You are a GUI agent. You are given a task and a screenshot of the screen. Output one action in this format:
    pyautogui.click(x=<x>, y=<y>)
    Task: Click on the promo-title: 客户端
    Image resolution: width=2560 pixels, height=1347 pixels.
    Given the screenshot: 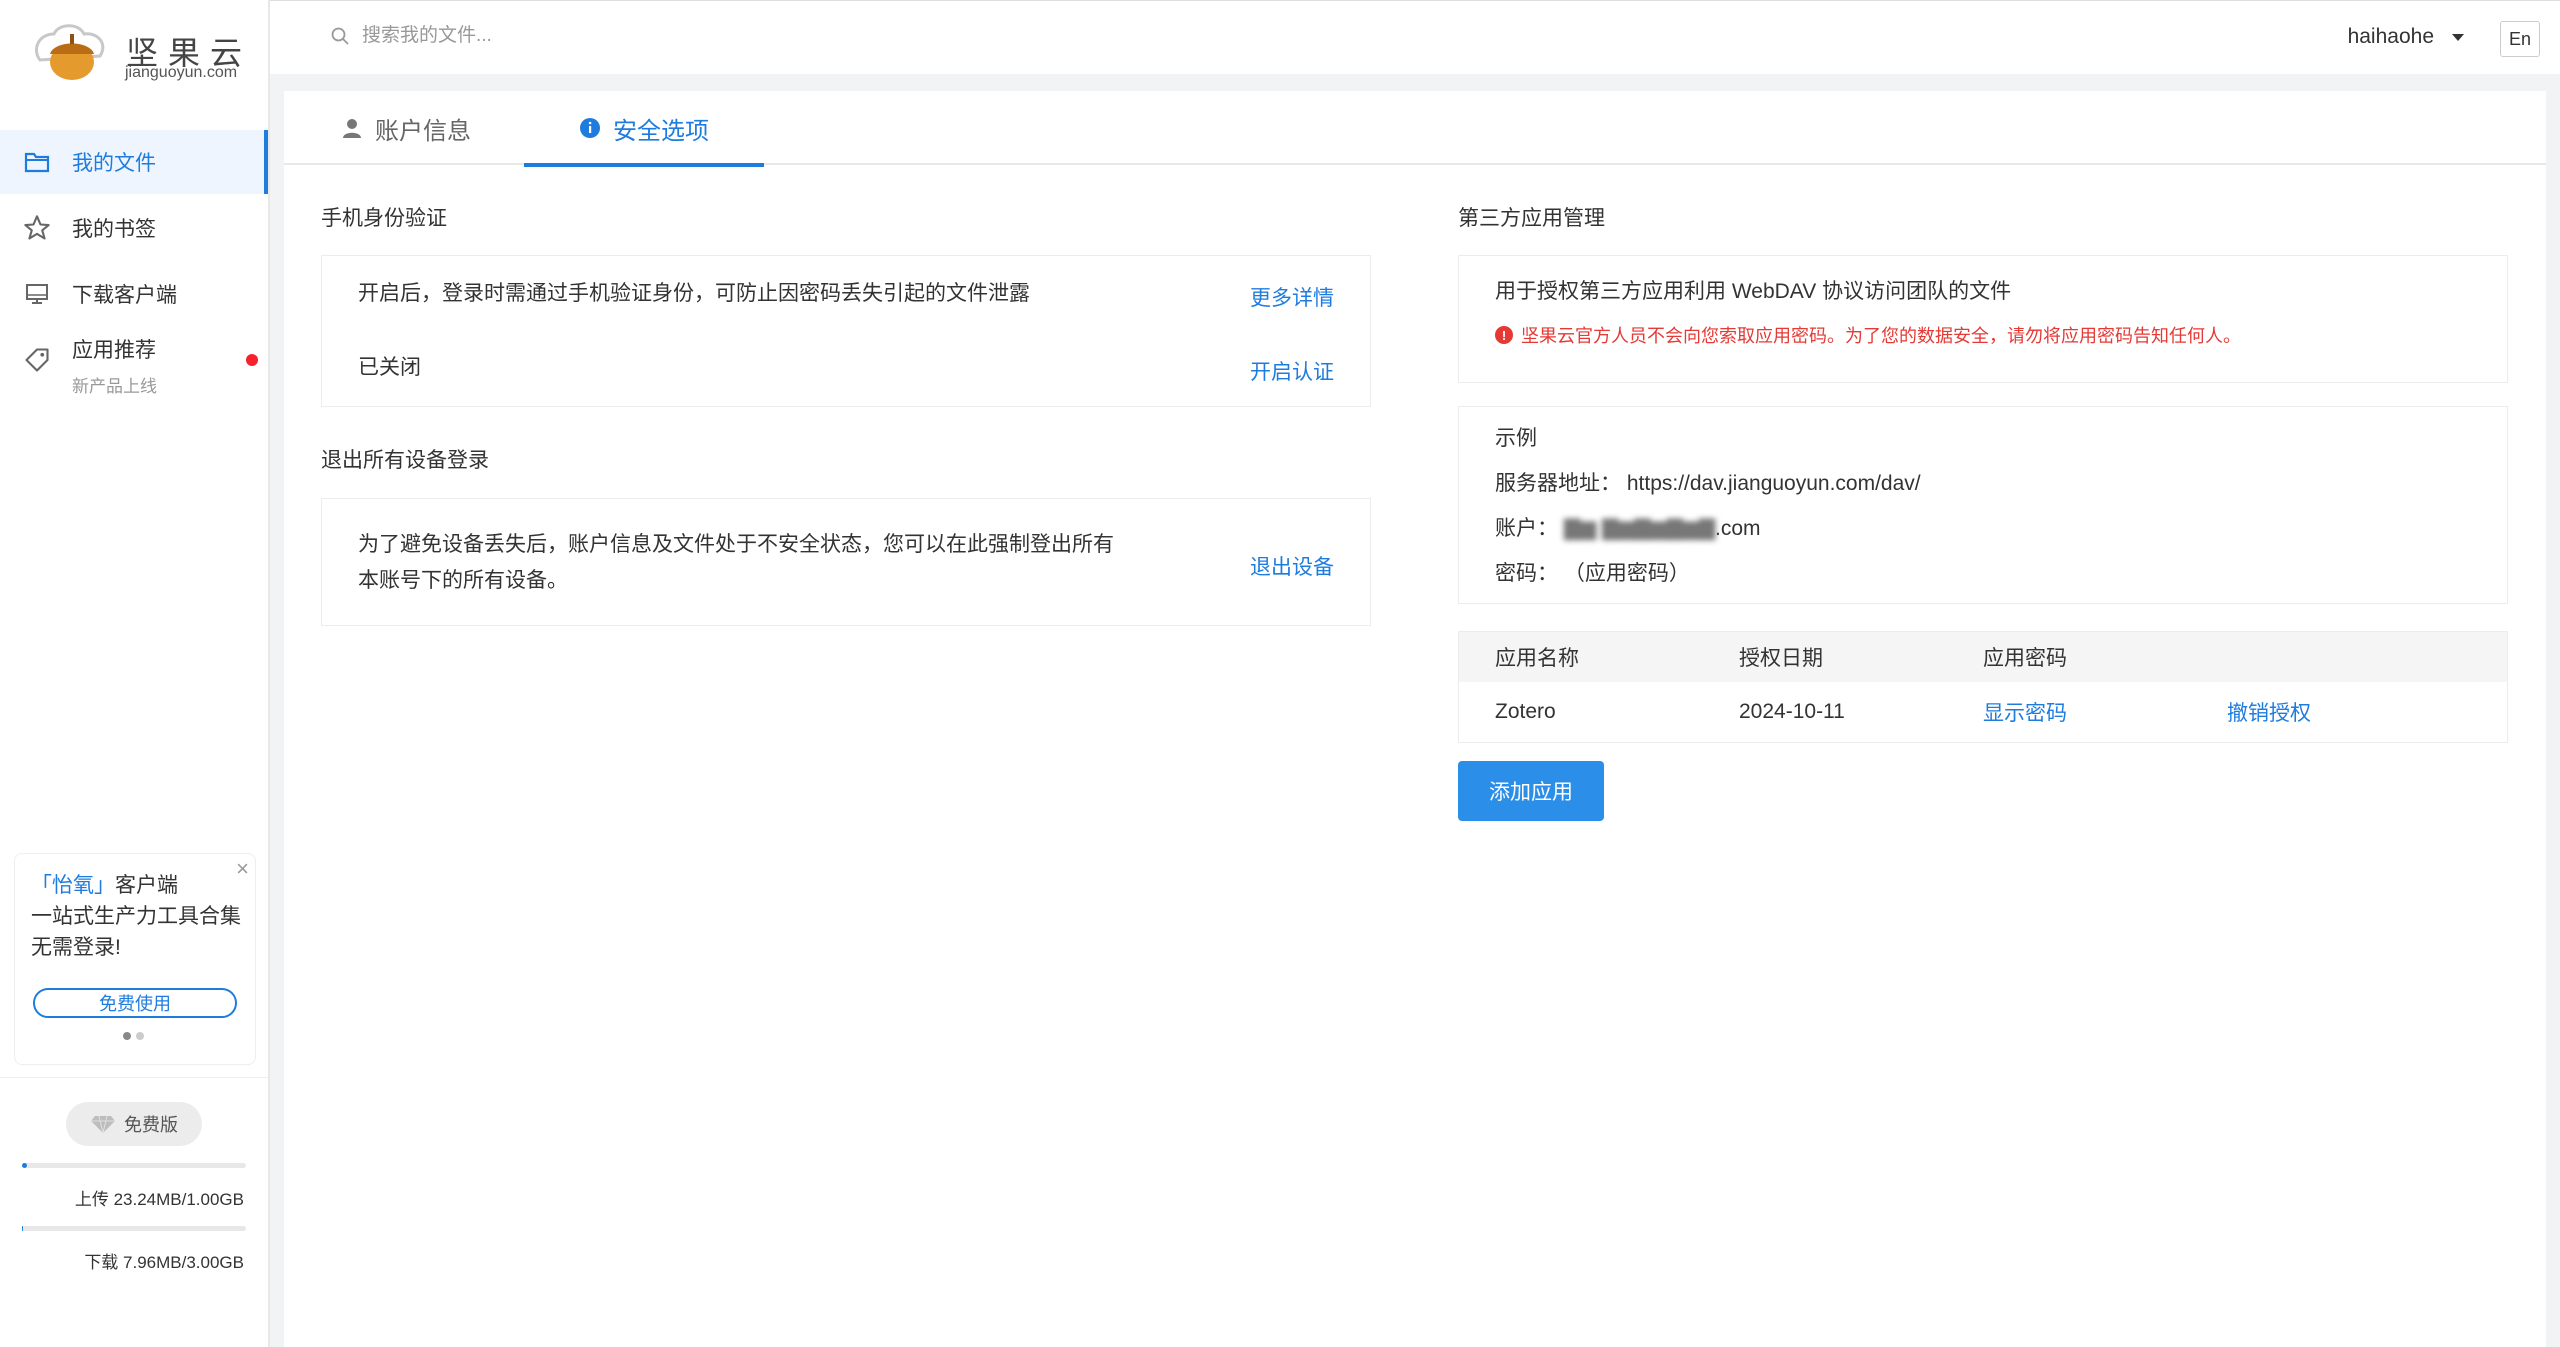 What is the action you would take?
    pyautogui.click(x=146, y=885)
    